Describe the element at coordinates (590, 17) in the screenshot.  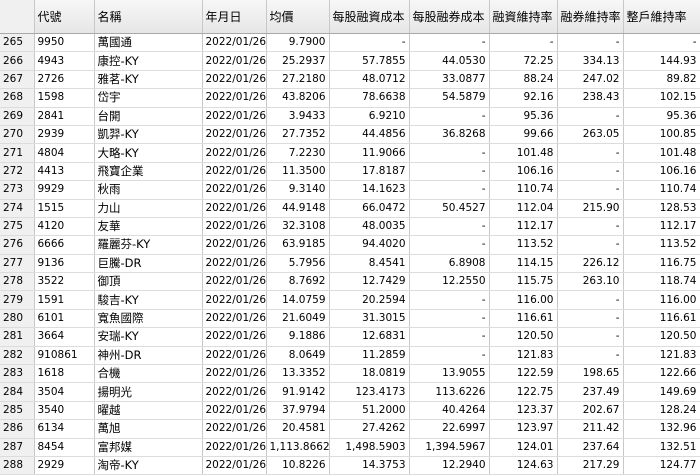
I see `header-short-maintenance: 融券維持率` at that location.